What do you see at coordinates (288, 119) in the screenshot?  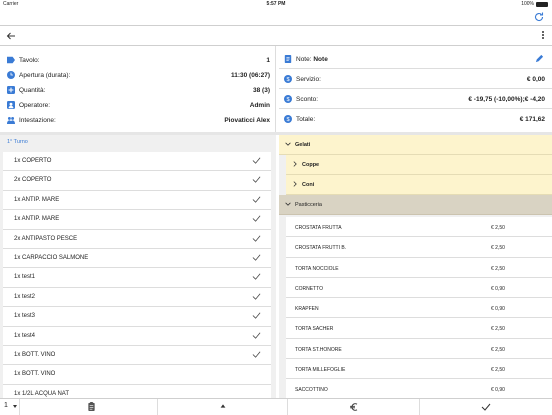 I see `currency-icon: $` at bounding box center [288, 119].